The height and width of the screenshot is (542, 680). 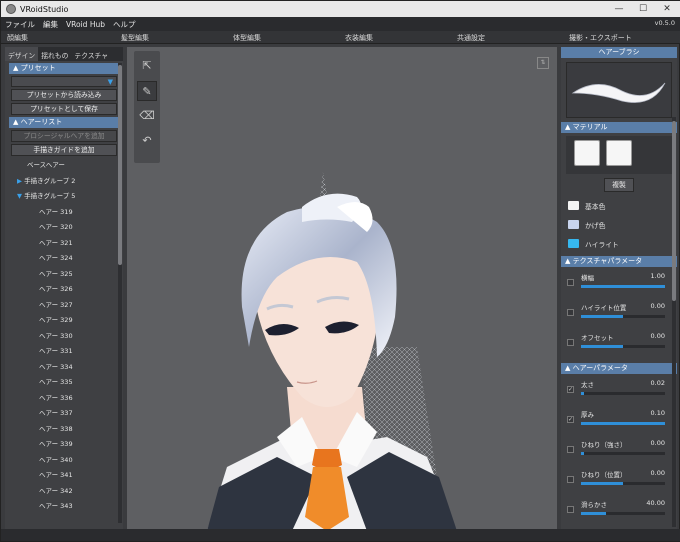 I want to click on texture-params-header: ▲ テクスチャパラメータ, so click(x=619, y=261).